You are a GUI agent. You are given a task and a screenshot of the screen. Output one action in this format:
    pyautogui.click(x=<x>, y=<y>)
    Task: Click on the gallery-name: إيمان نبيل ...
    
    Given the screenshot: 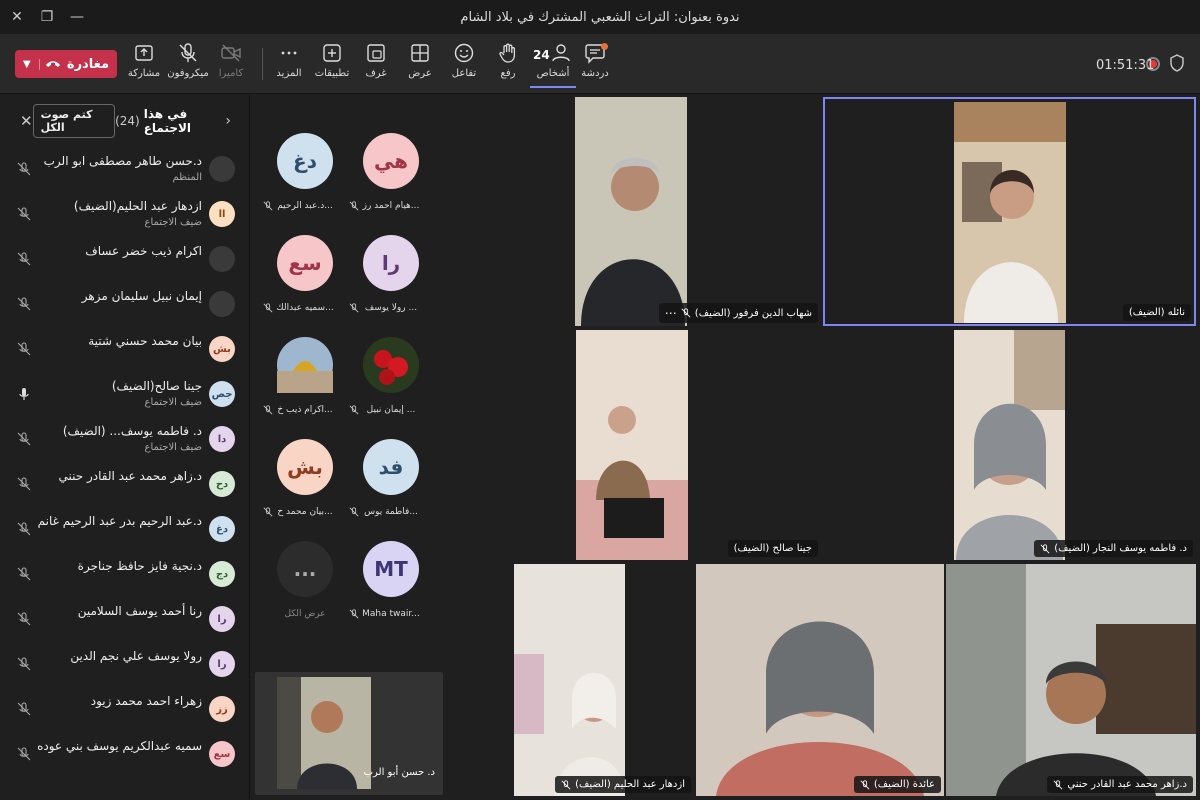 What is the action you would take?
    pyautogui.click(x=391, y=410)
    